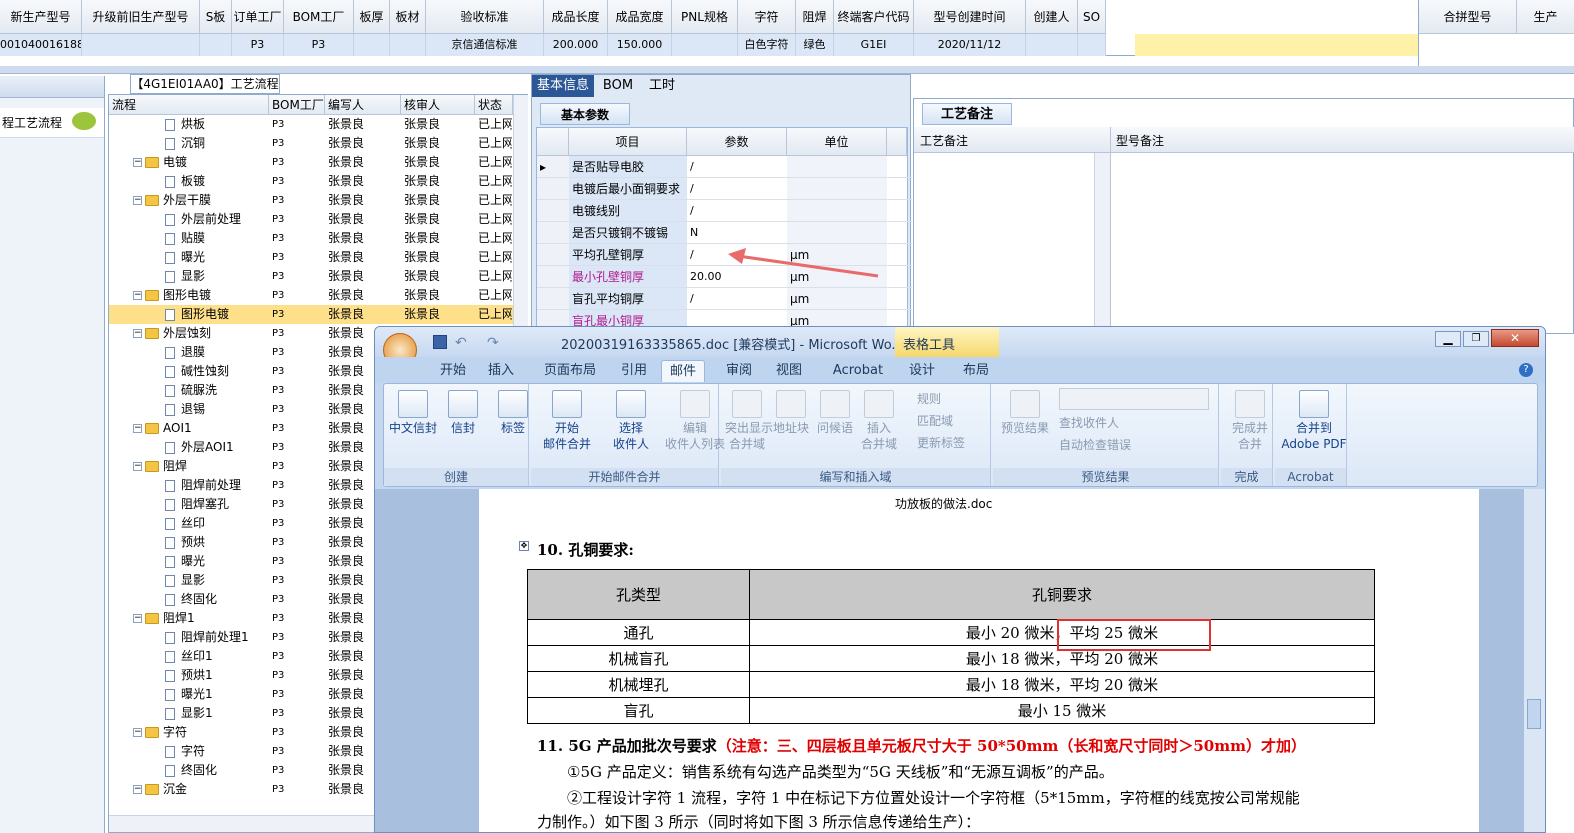 This screenshot has width=1574, height=833. Describe the element at coordinates (1052, 17) in the screenshot. I see `grid-header: 创建人` at that location.